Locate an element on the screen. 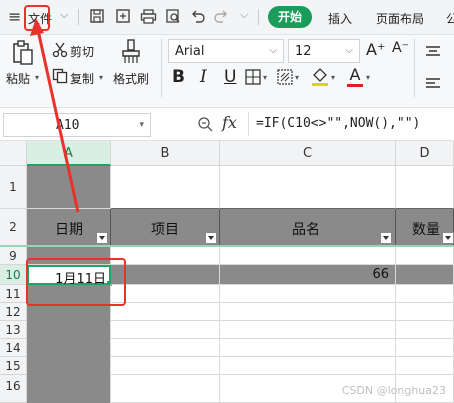 The width and height of the screenshot is (454, 403). cell-d11 is located at coordinates (425, 294).